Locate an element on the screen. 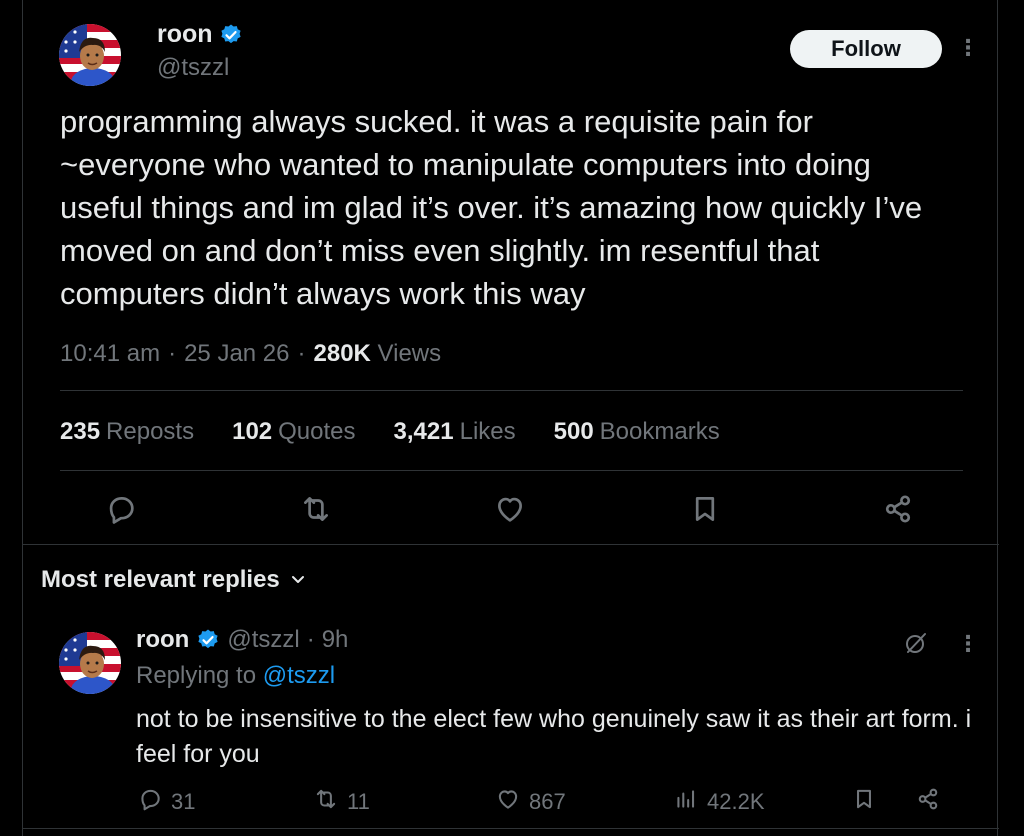 This screenshot has width=1024, height=836. stat-likes: 3,421 Likes is located at coordinates (455, 432).